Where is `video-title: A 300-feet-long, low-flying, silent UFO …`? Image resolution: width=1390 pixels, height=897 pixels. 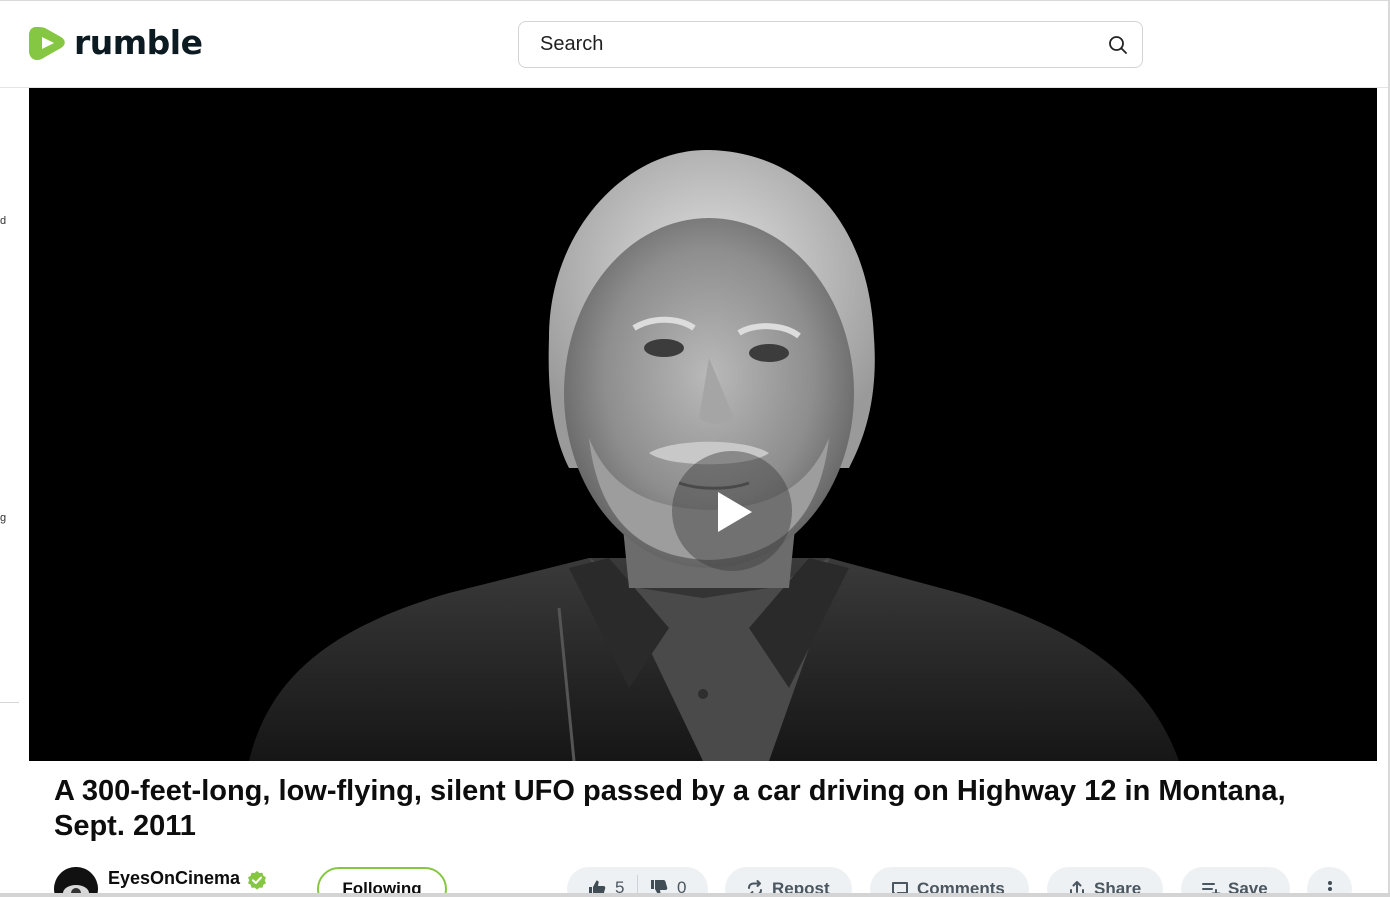
video-title: A 300-feet-long, low-flying, silent UFO … is located at coordinates (670, 808).